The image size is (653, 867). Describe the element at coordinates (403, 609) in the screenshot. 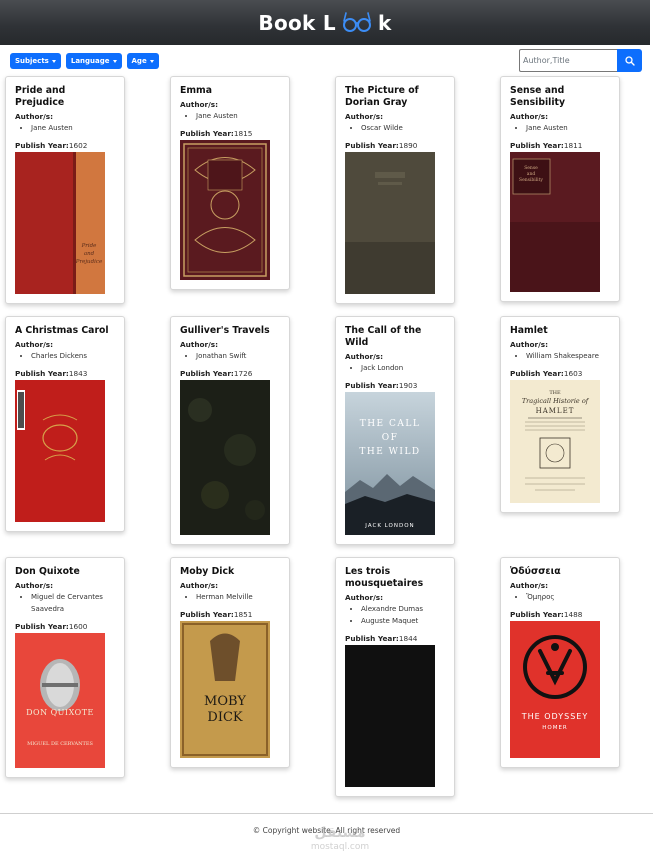

I see `author-item: Alexandre Dumas` at that location.